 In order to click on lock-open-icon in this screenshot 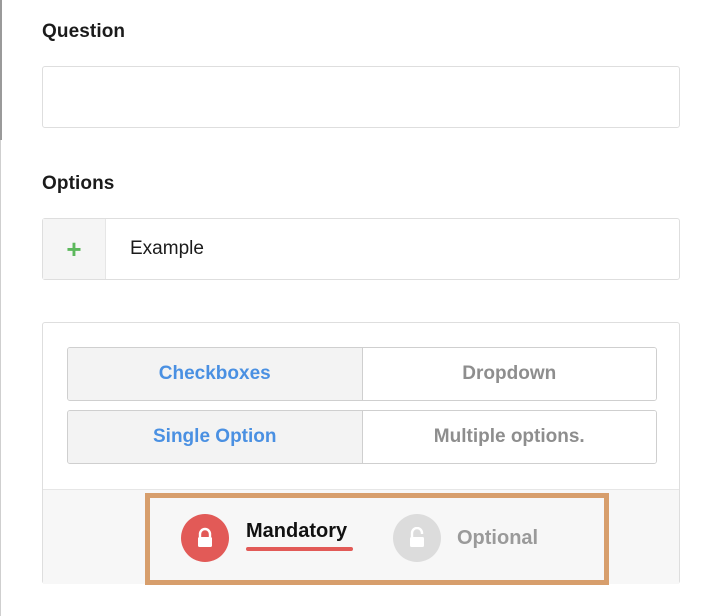, I will do `click(417, 538)`.